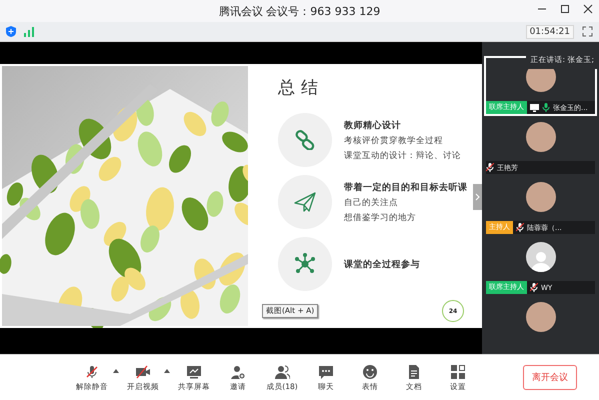  Describe the element at coordinates (380, 218) in the screenshot. I see `item-text: 想借鉴学习的地方` at that location.